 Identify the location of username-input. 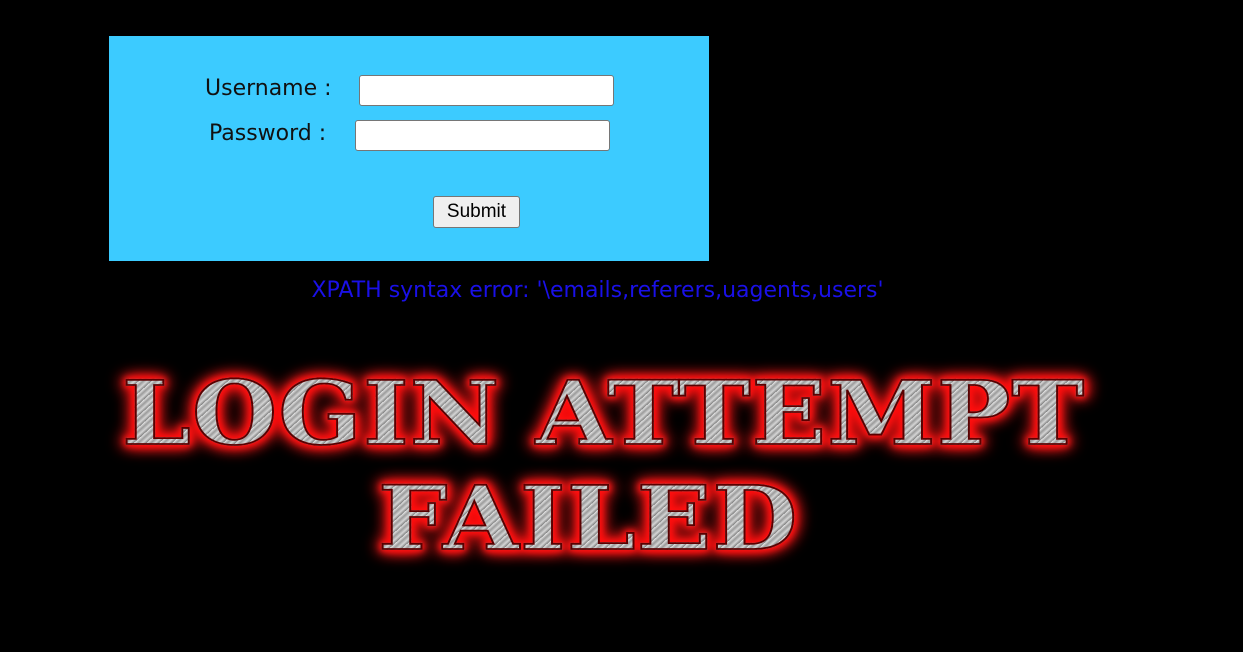
(486, 90).